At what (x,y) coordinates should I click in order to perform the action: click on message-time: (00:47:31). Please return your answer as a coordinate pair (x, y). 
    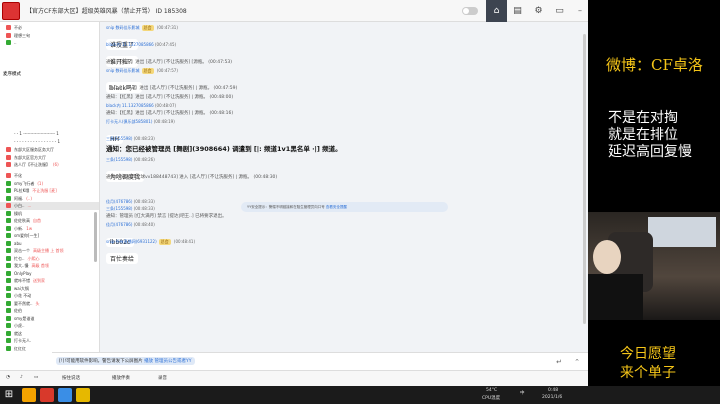
    Looking at the image, I should click on (166, 27).